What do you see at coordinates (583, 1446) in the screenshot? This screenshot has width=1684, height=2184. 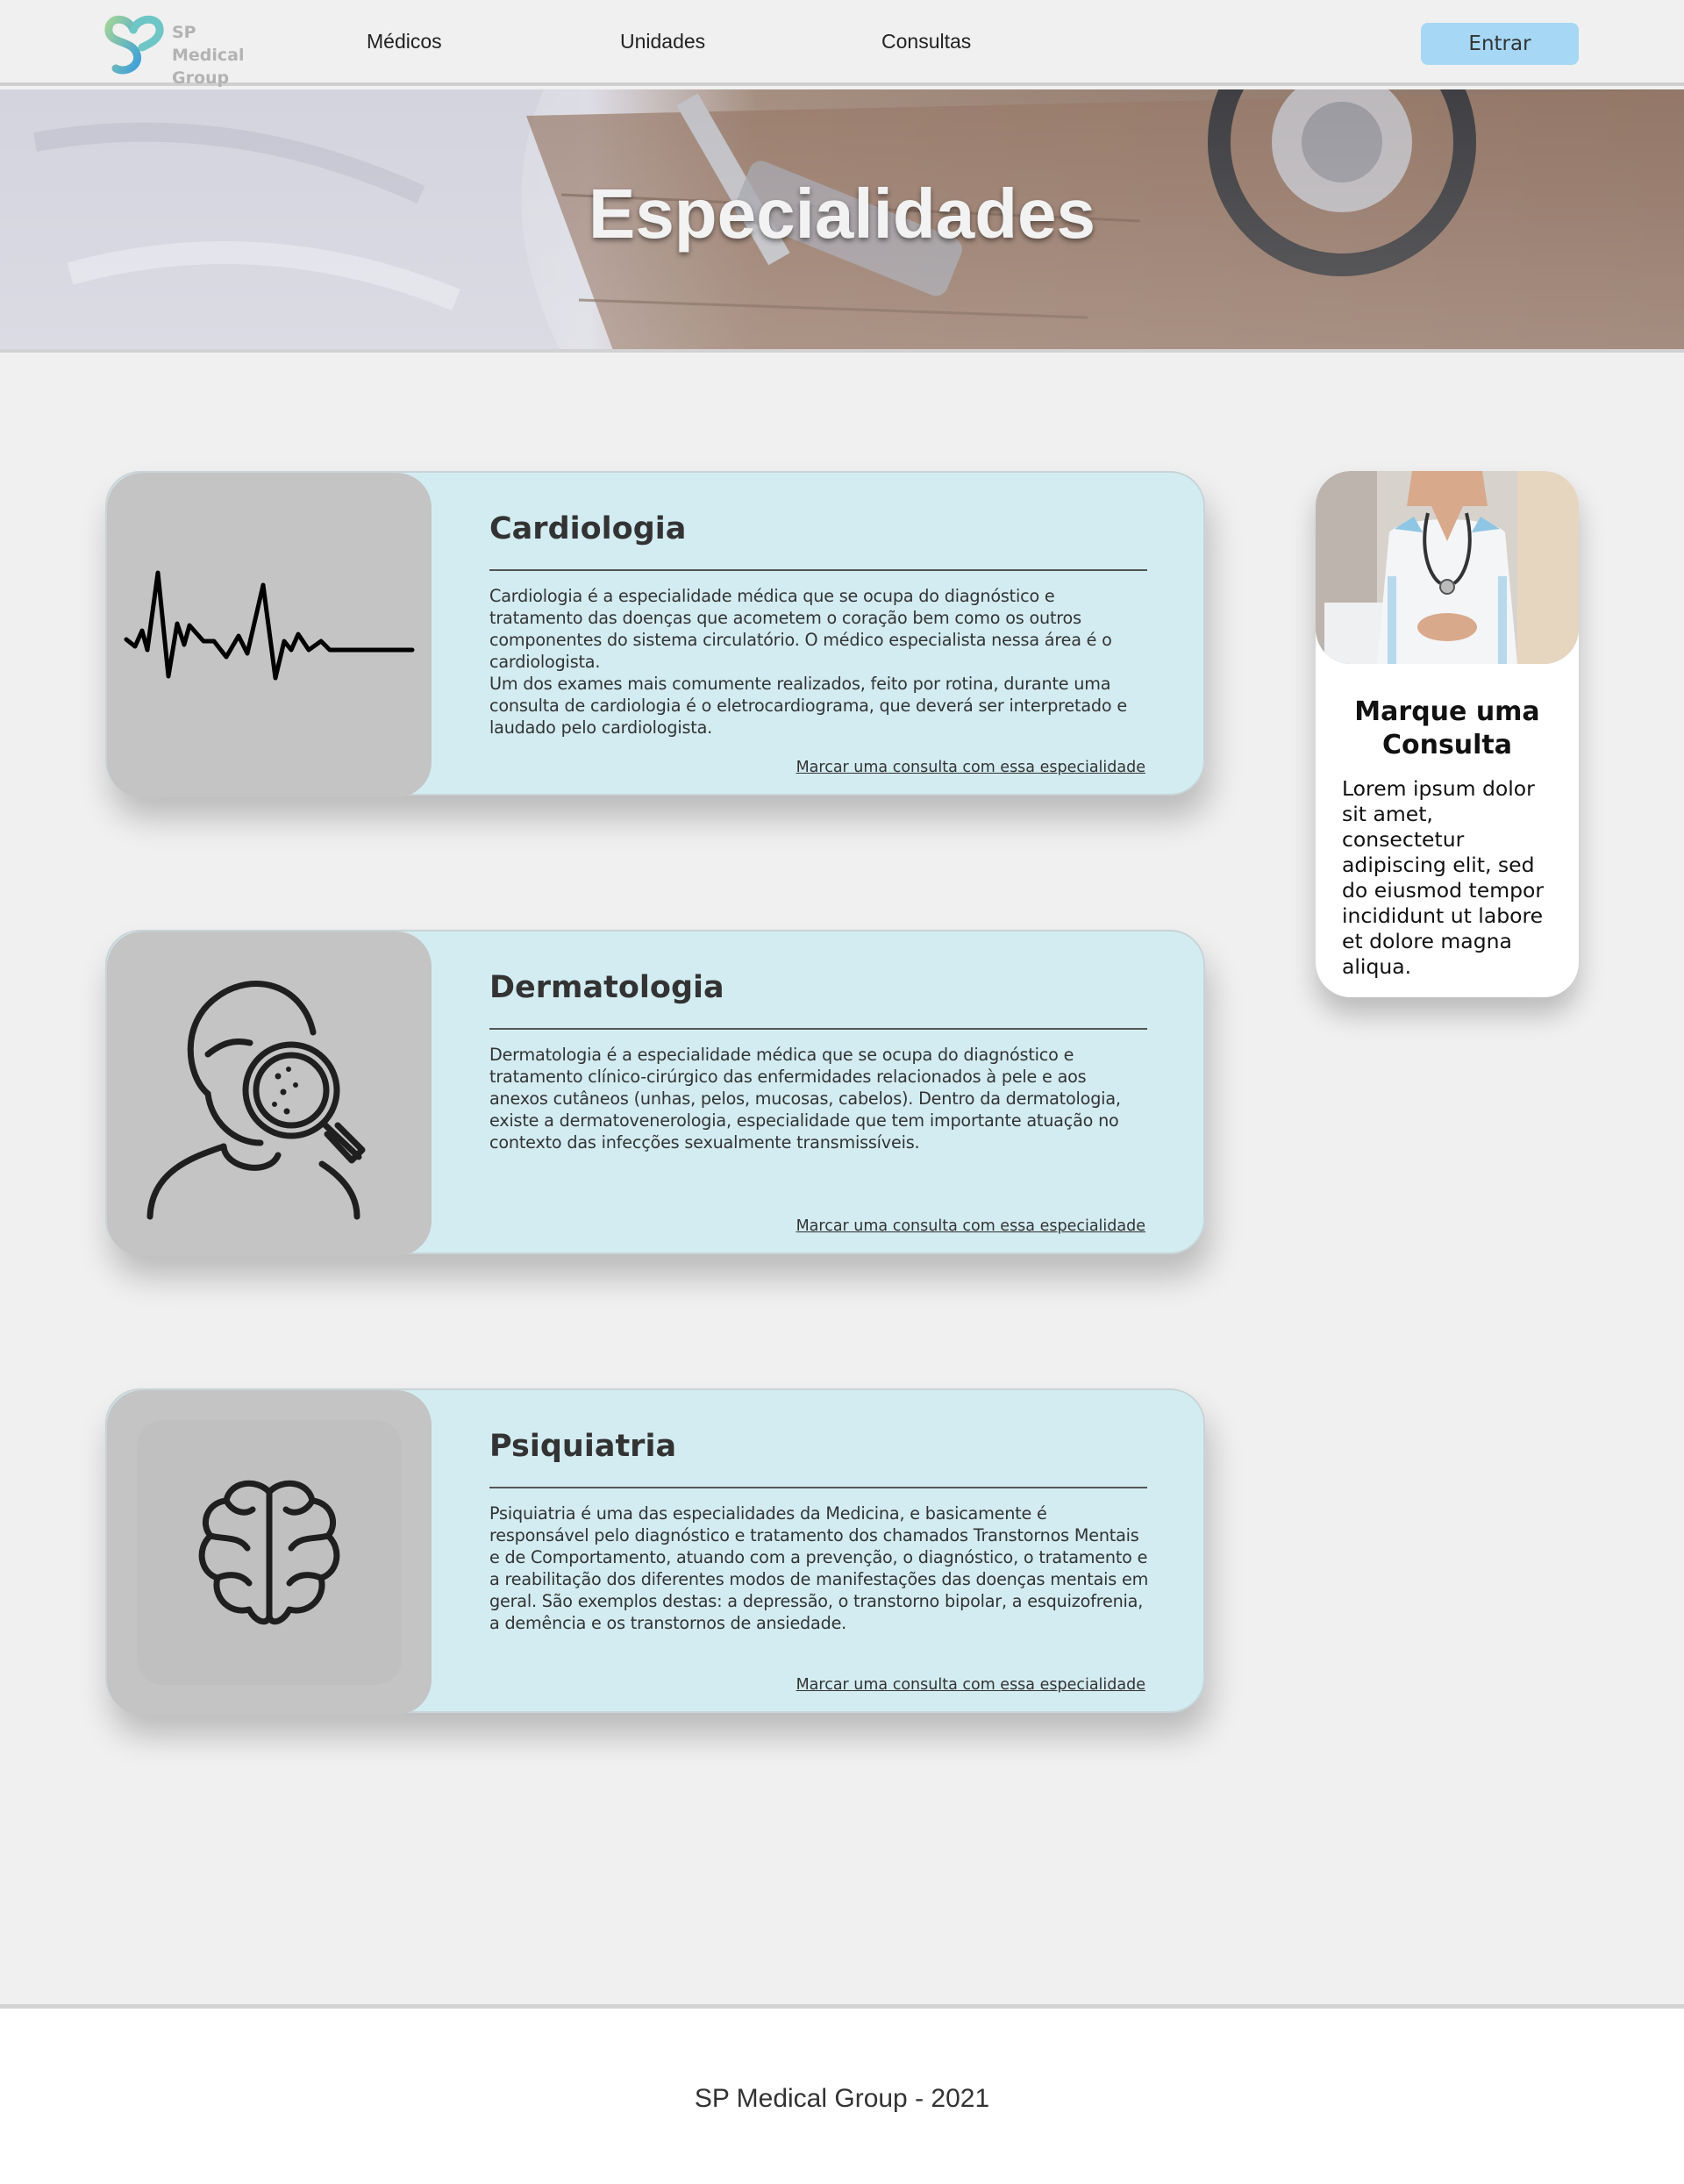 I see `specialty-title: Psiquiatria` at bounding box center [583, 1446].